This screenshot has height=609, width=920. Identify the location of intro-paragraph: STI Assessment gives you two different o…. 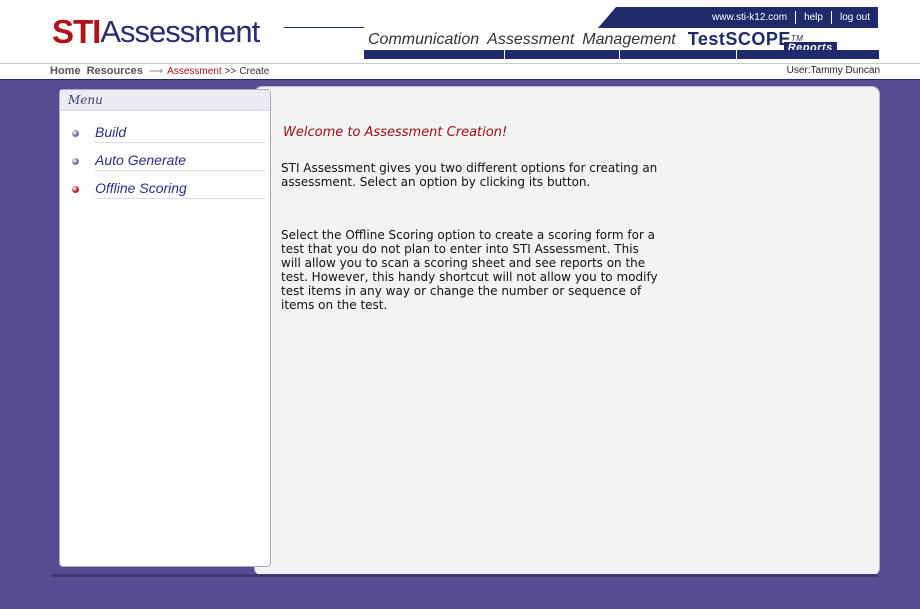
(469, 175).